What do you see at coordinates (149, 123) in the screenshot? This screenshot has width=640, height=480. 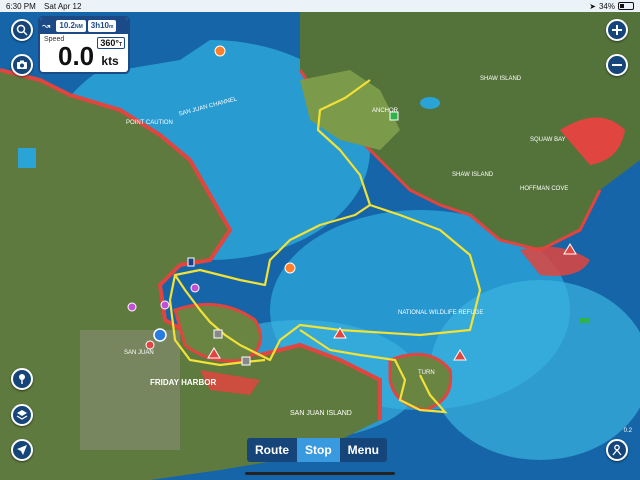 I see `label-point-caution: POINT CAUTION` at bounding box center [149, 123].